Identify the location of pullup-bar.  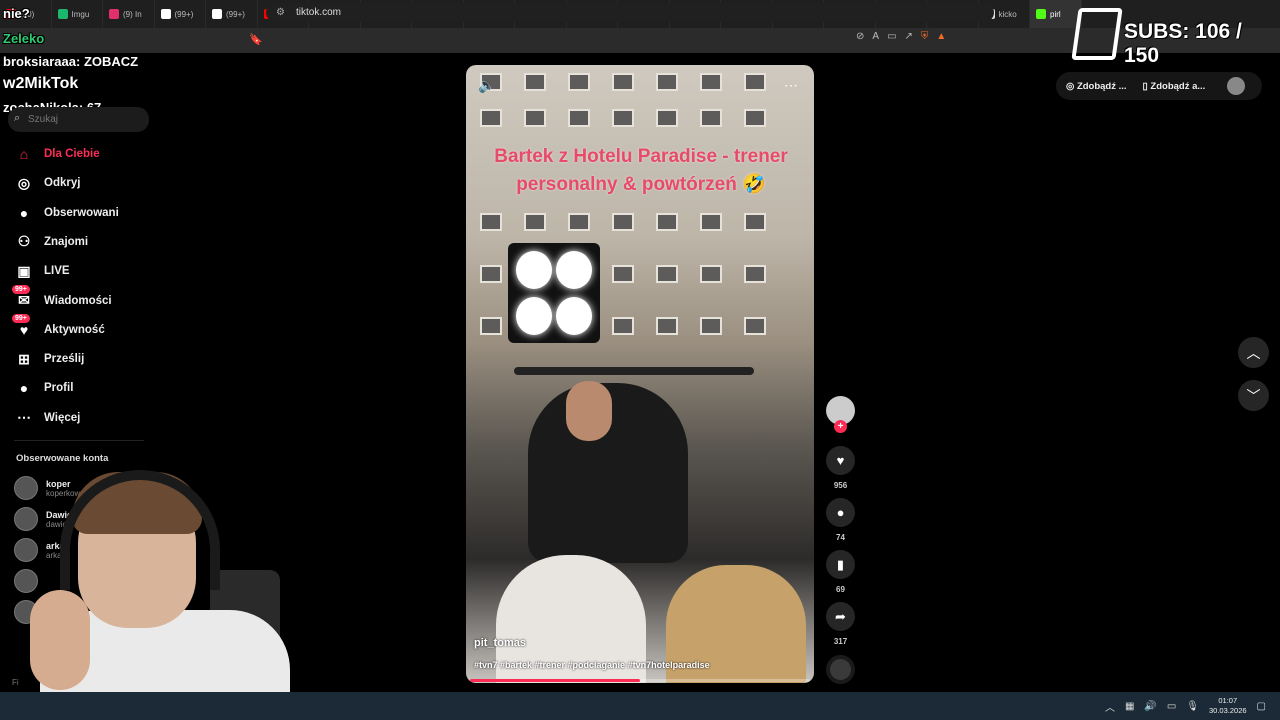
(634, 371).